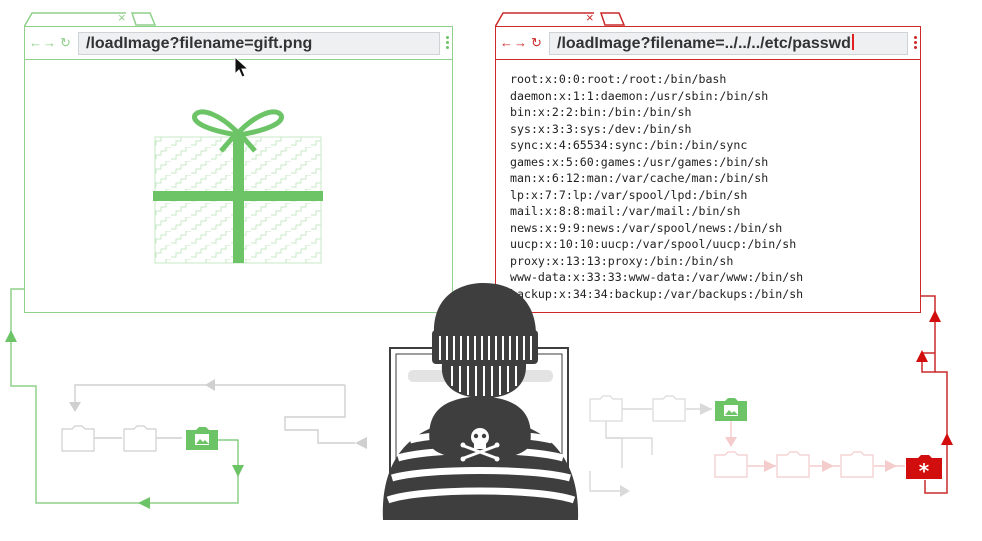  I want to click on sensitive-file-icon: *, so click(924, 469).